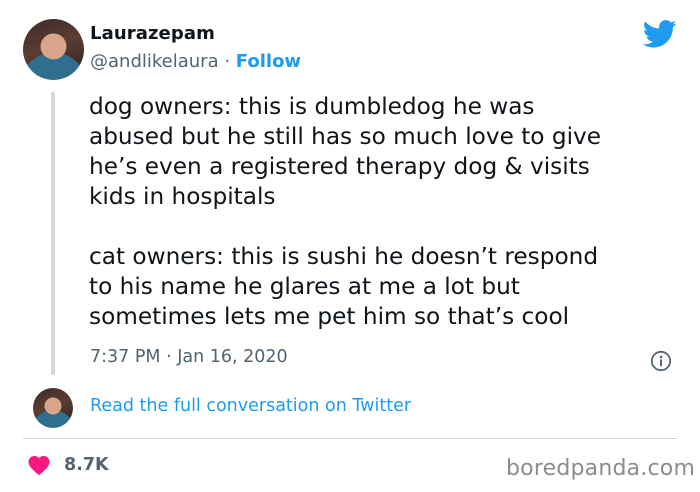  What do you see at coordinates (53, 408) in the screenshot?
I see `conversation-avatar` at bounding box center [53, 408].